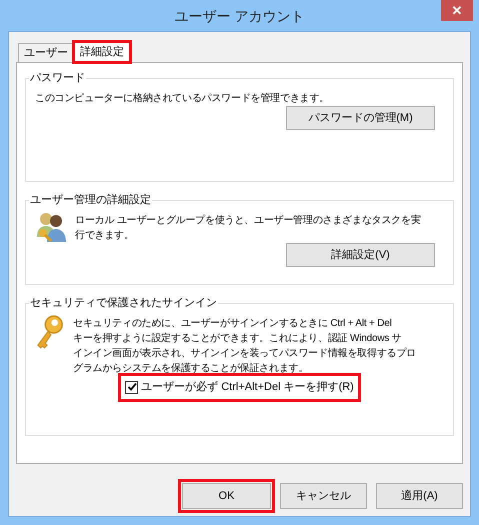 The width and height of the screenshot is (479, 525). Describe the element at coordinates (248, 228) in the screenshot. I see `description-text: ローカル ユーザーとグループを使うと、ユーザー管理のさまざまなタスクを実 行できます。` at that location.